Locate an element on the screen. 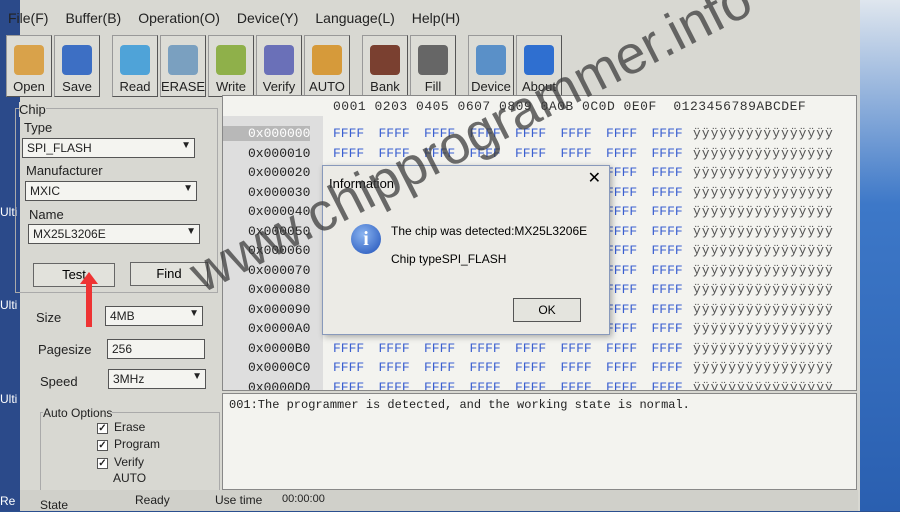  verify-checkbox: ✓ Verify is located at coordinates (120, 462).